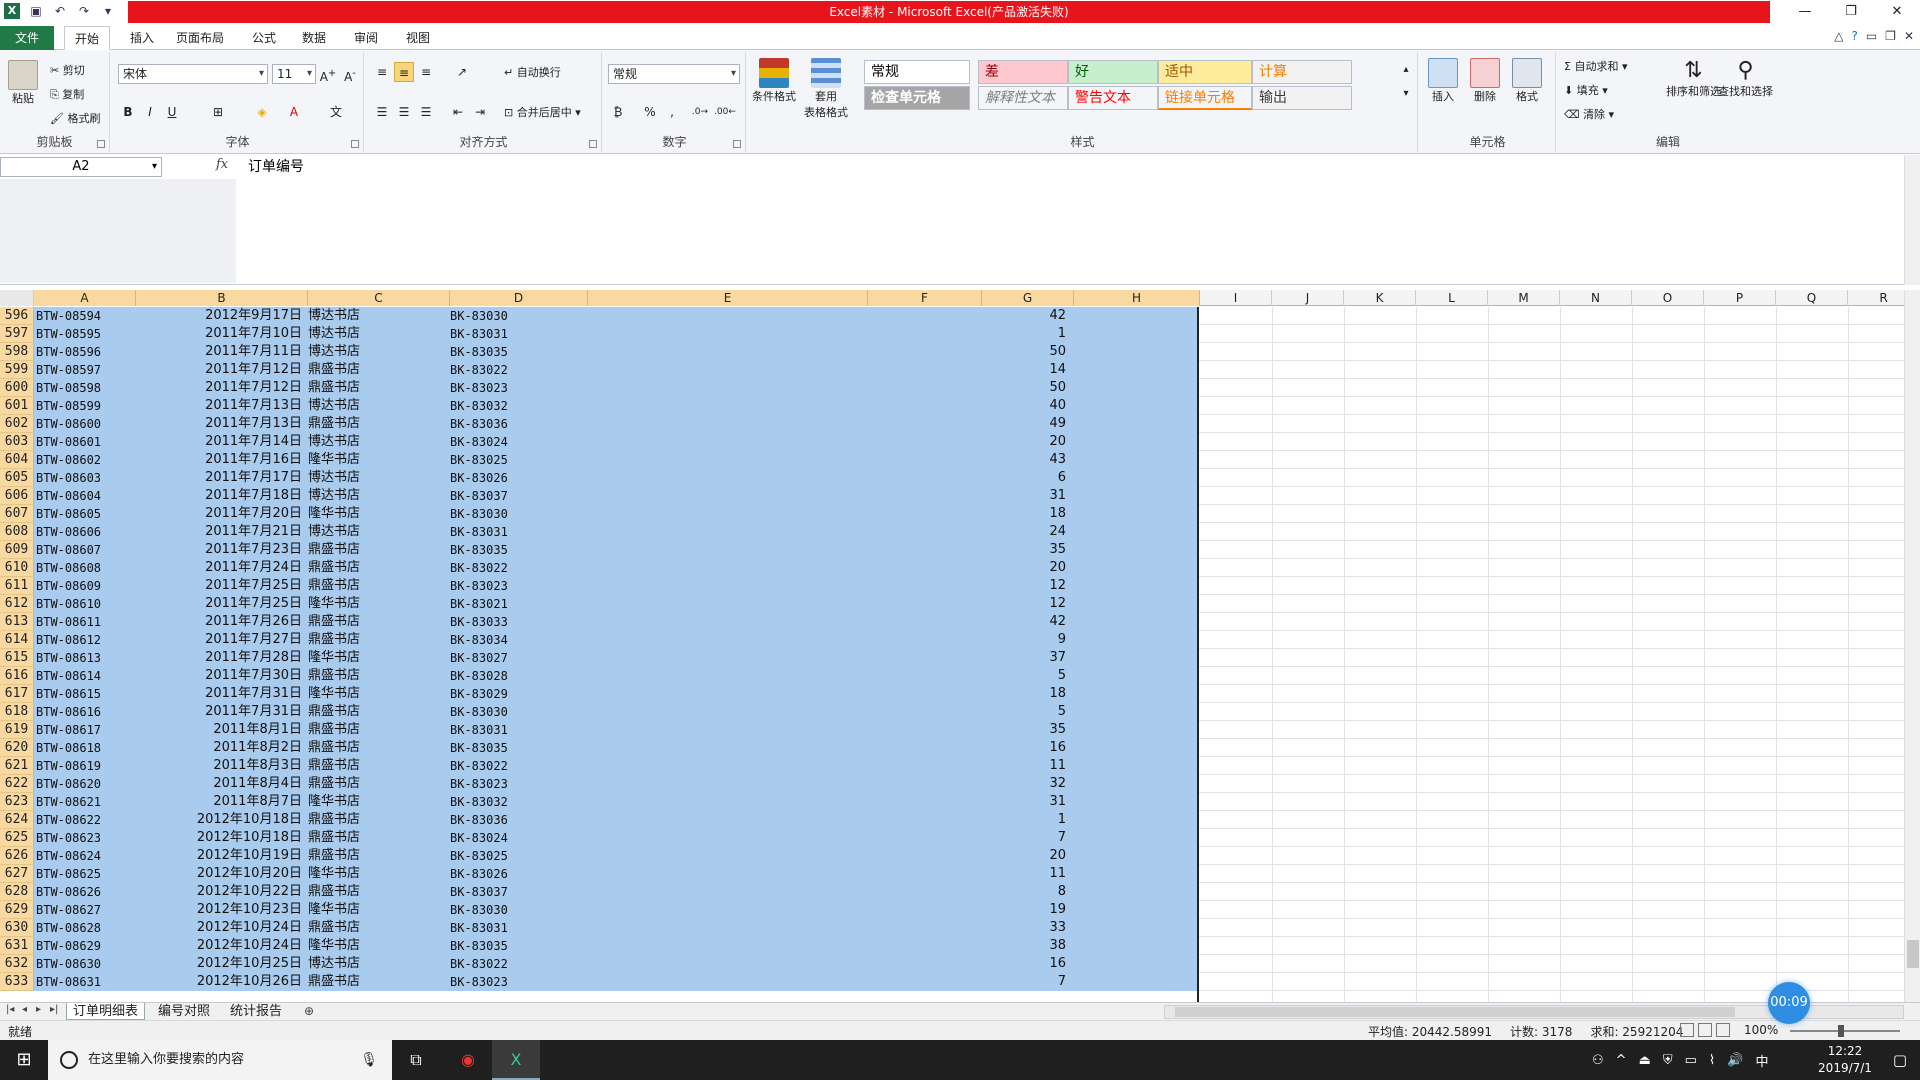 Image resolution: width=1920 pixels, height=1080 pixels. I want to click on cell-order-id: BTW-08624, so click(86, 856).